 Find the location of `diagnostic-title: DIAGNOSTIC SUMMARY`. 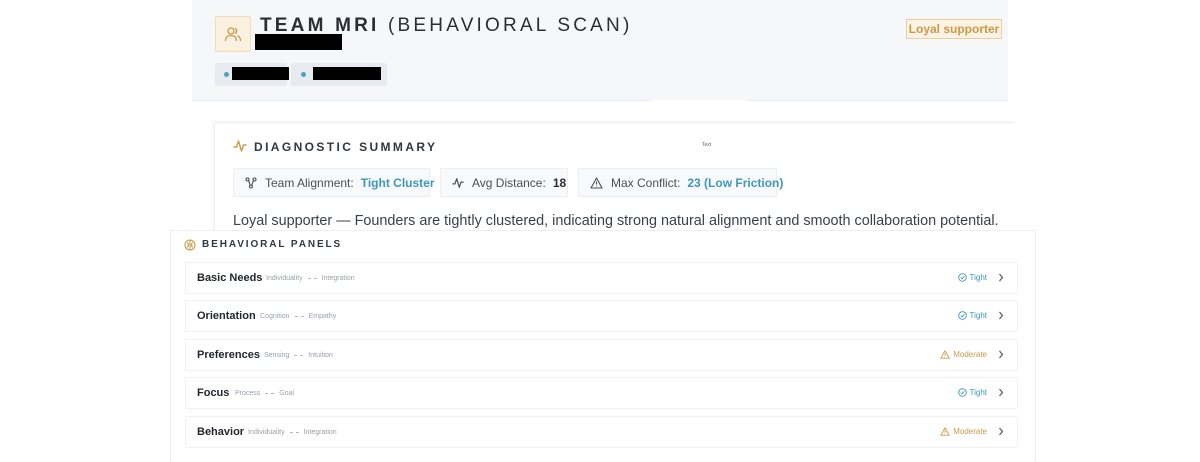

diagnostic-title: DIAGNOSTIC SUMMARY is located at coordinates (346, 147).